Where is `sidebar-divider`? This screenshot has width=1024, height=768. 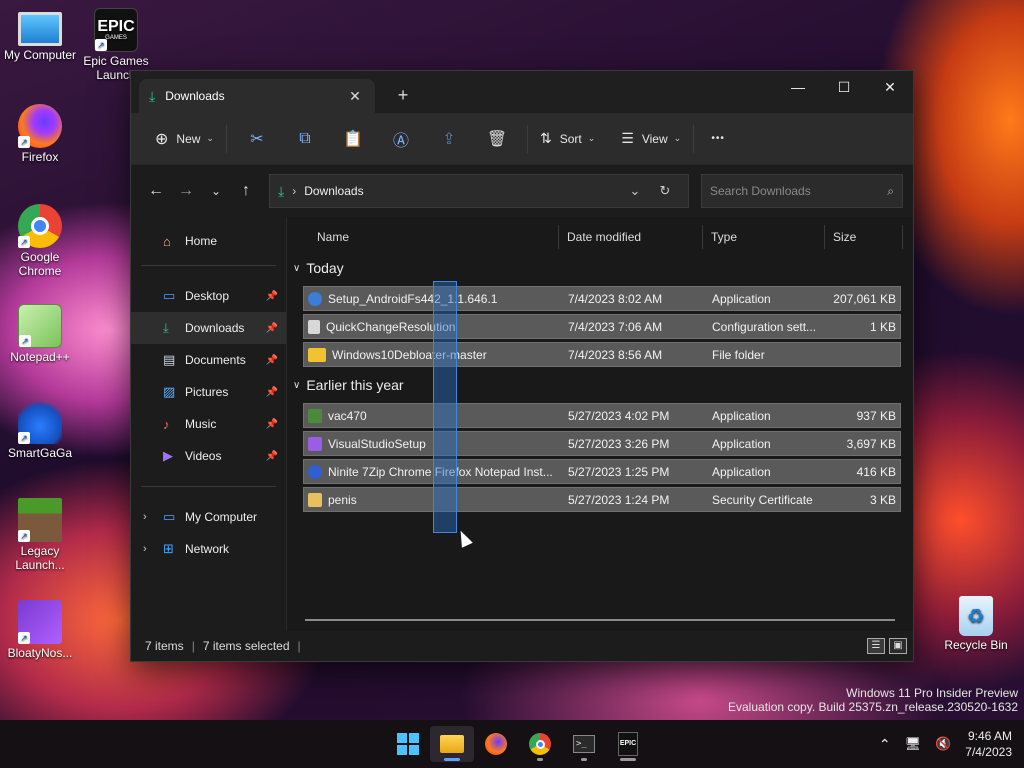 sidebar-divider is located at coordinates (208, 486).